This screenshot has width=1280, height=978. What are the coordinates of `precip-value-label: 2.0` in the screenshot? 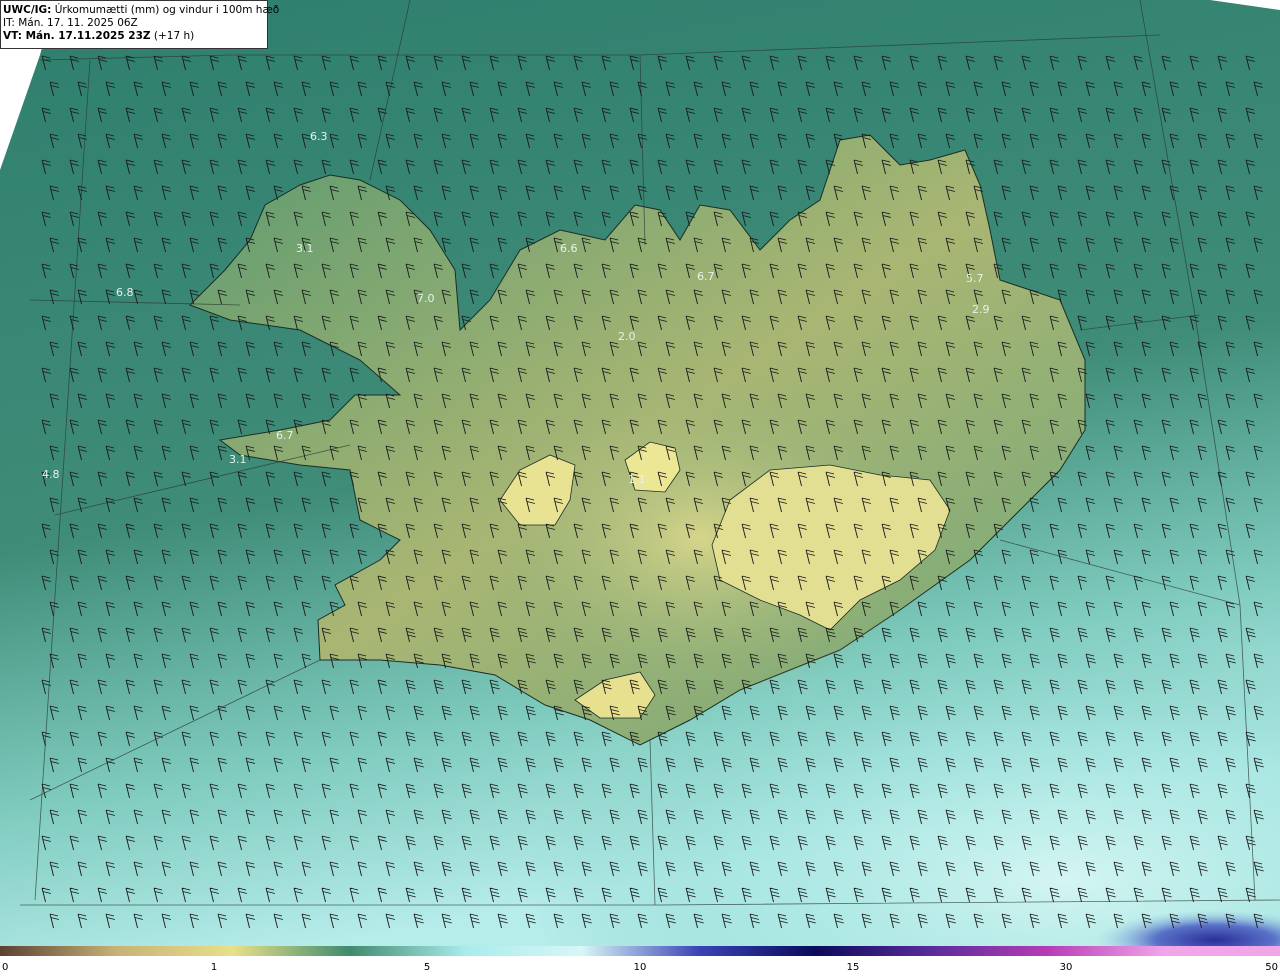 It's located at (627, 336).